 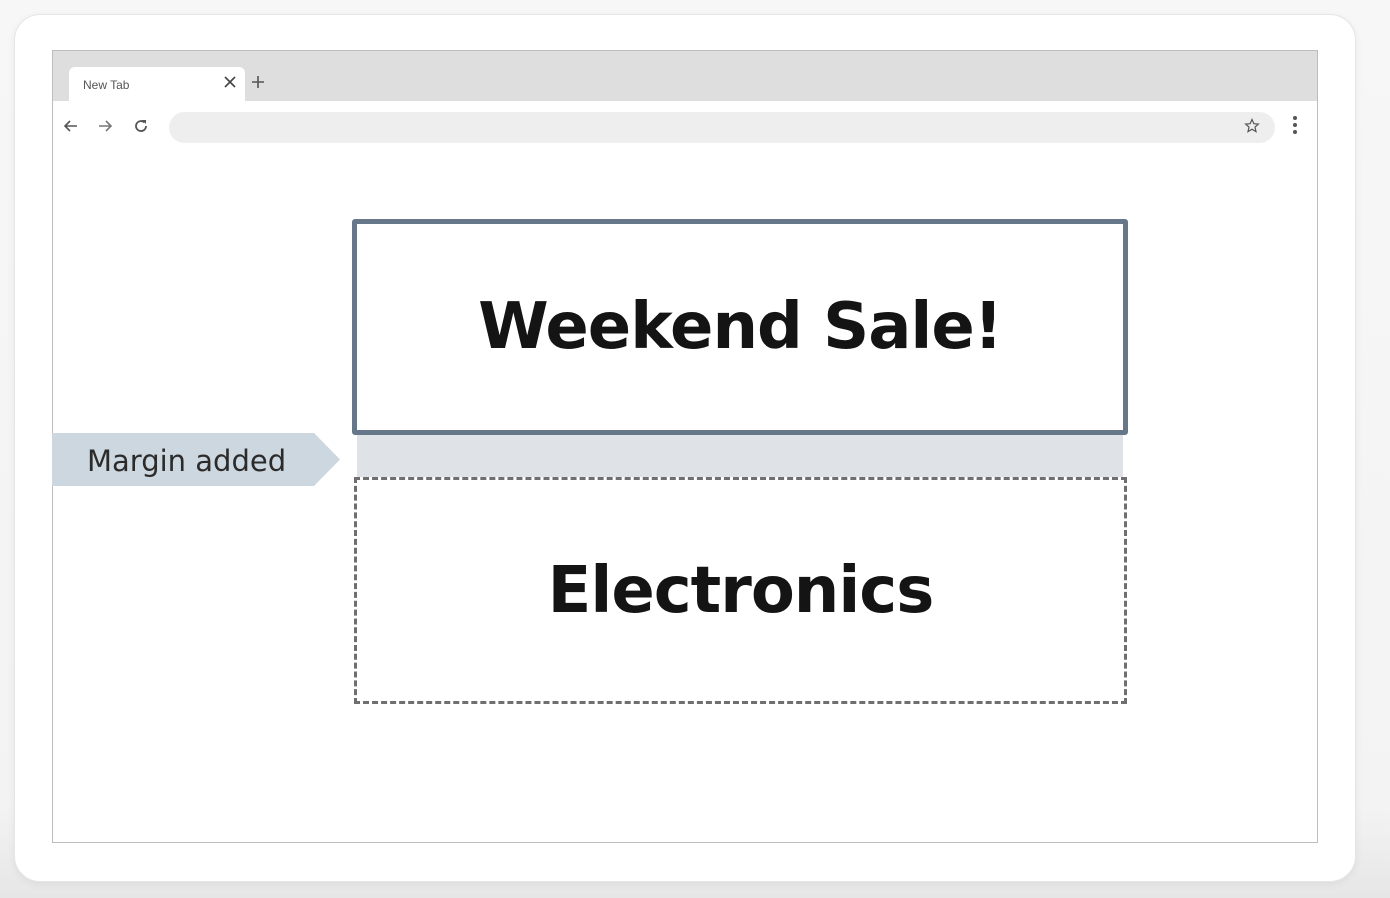 What do you see at coordinates (722, 127) in the screenshot?
I see `address-bar` at bounding box center [722, 127].